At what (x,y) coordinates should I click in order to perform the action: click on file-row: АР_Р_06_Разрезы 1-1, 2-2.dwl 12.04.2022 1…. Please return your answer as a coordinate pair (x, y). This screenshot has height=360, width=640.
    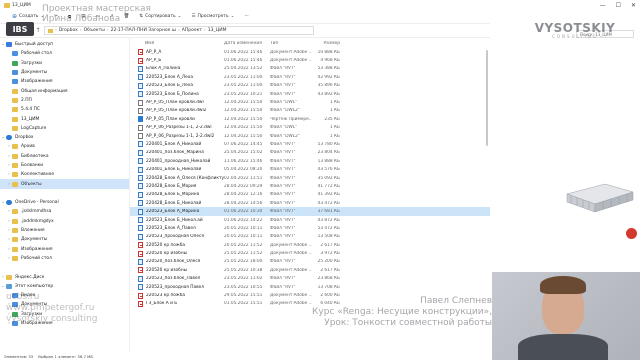
    Looking at the image, I should click on (310, 128).